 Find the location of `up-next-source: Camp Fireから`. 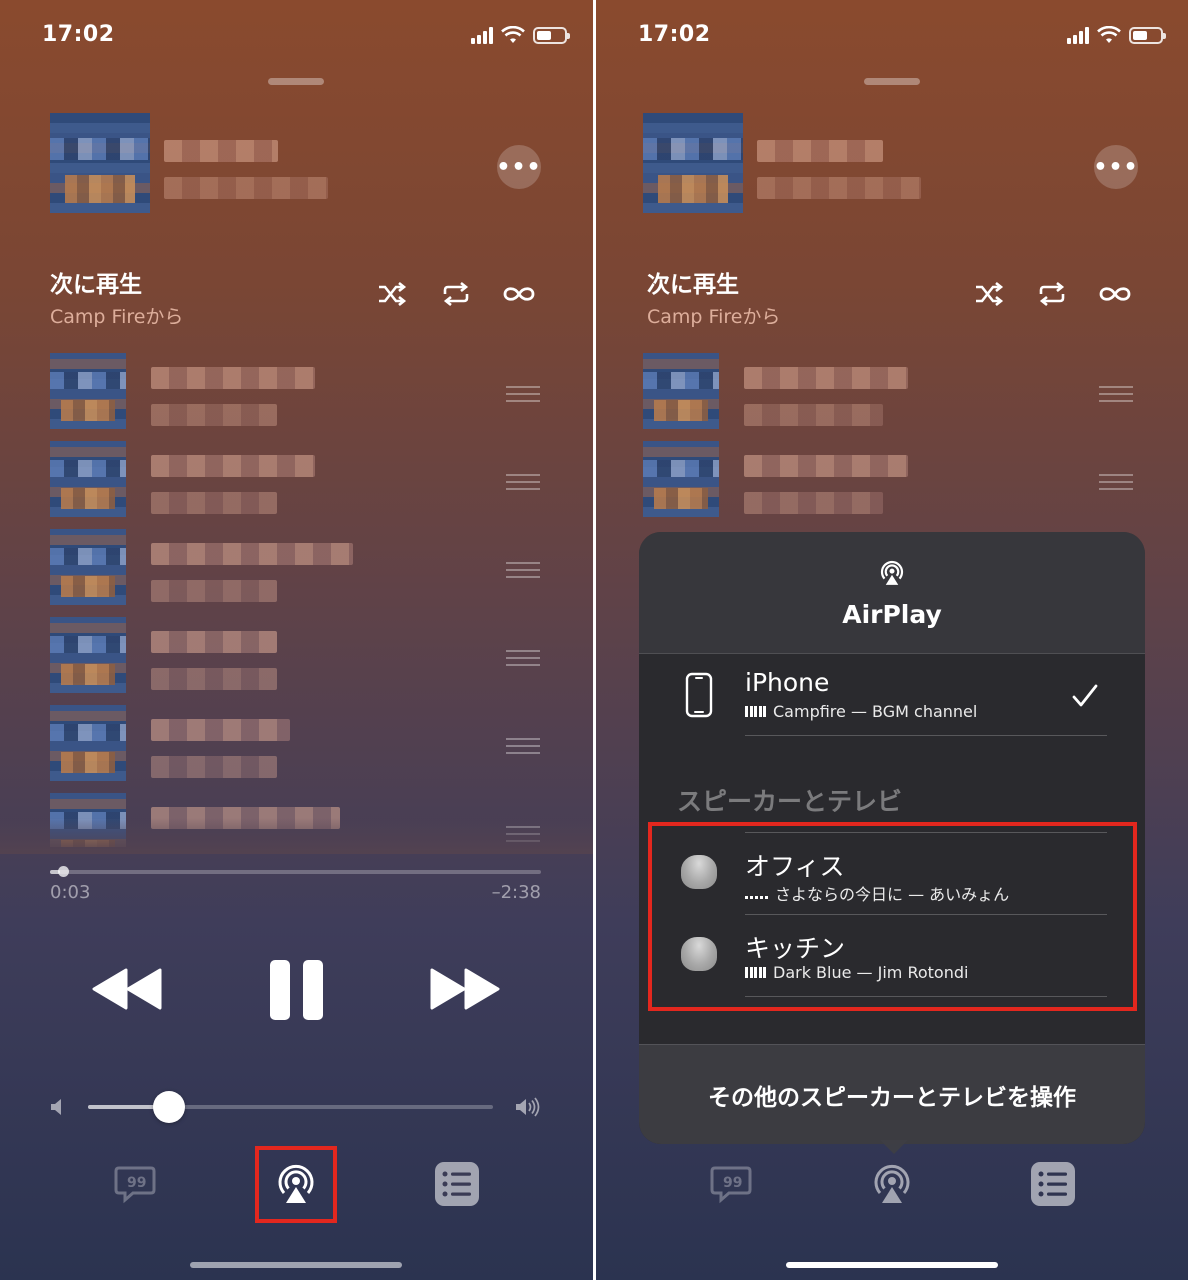

up-next-source: Camp Fireから is located at coordinates (117, 317).